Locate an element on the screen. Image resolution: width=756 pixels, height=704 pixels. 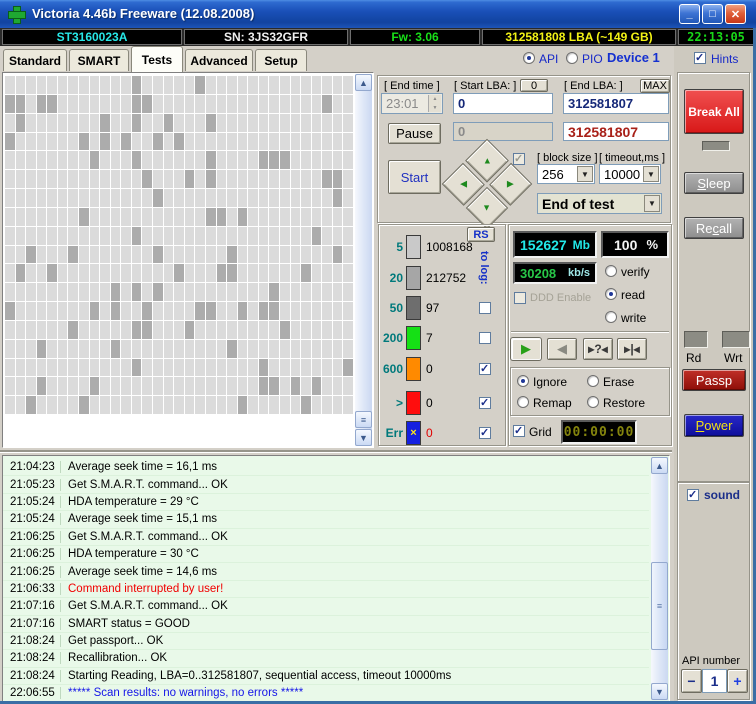
grid-scroll-up-icon: ▲ is located at coordinates (363, 82).